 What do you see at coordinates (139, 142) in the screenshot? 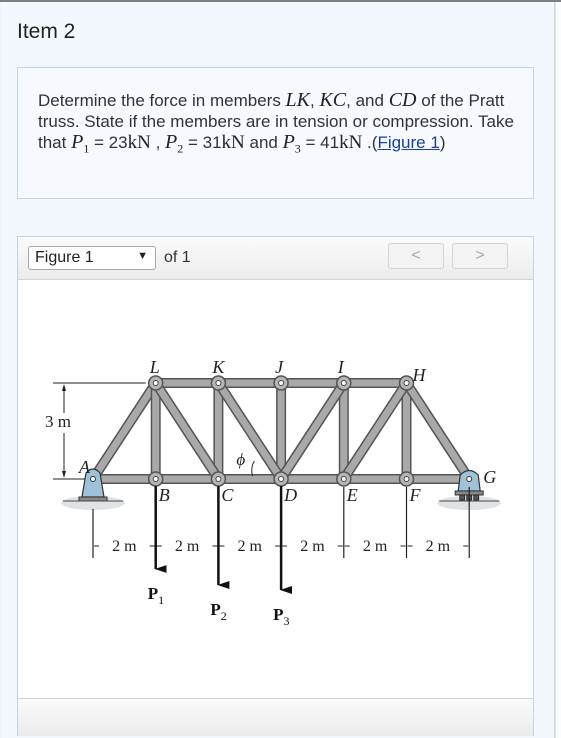
I see `p1-unit: kN` at bounding box center [139, 142].